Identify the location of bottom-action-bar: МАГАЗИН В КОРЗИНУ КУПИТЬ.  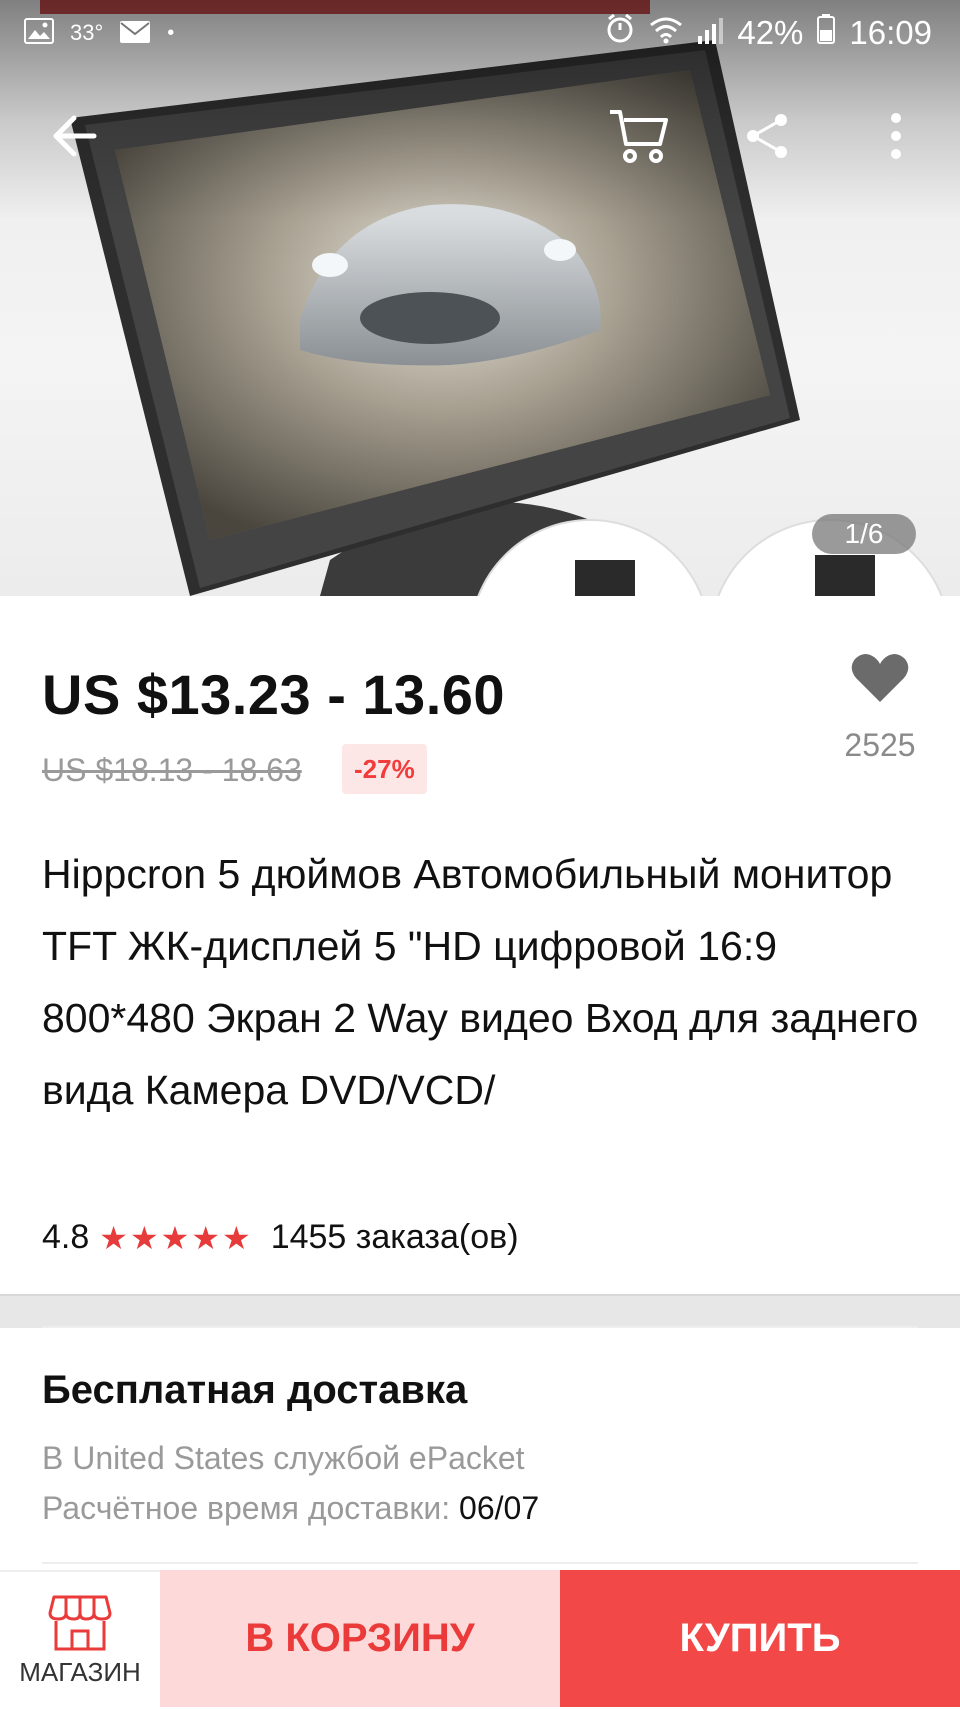
(480, 1639).